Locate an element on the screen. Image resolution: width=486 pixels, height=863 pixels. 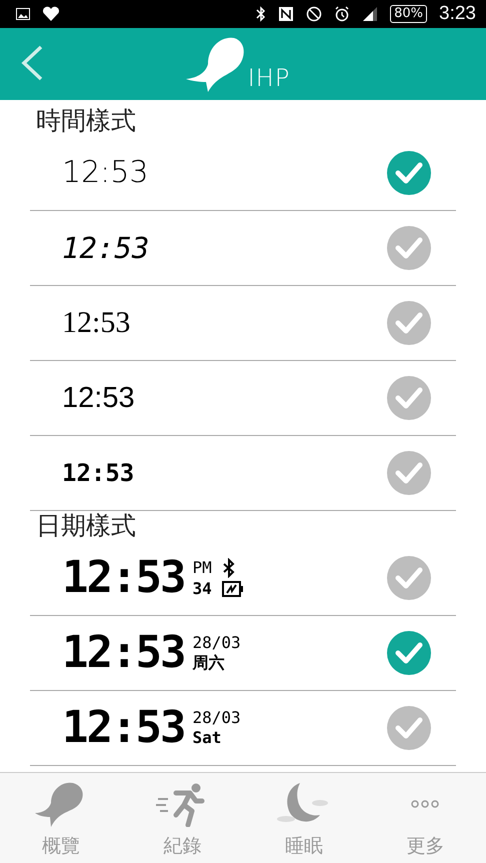
more-icon is located at coordinates (425, 804).